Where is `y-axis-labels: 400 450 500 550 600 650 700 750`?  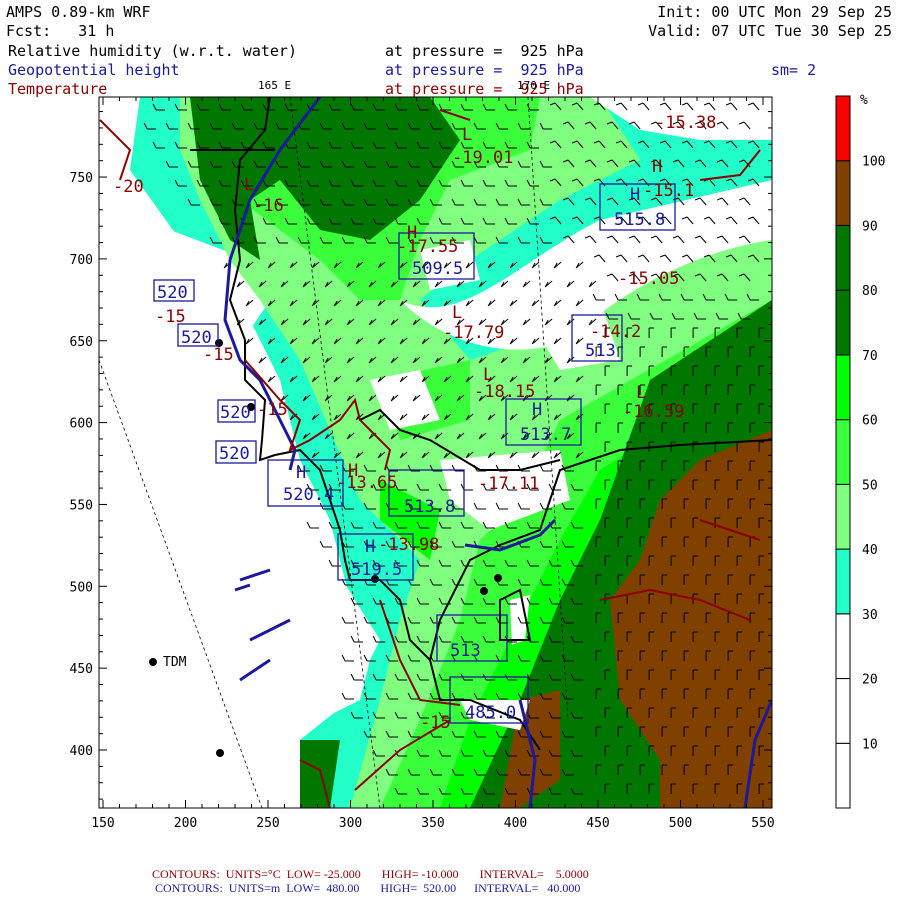
y-axis-labels: 400 450 500 550 600 650 700 750 is located at coordinates (81, 465).